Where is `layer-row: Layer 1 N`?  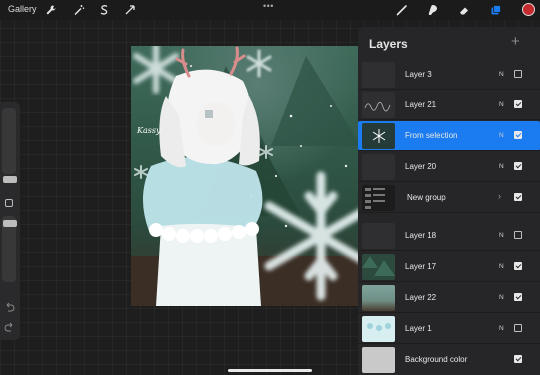 layer-row: Layer 1 N is located at coordinates (449, 329).